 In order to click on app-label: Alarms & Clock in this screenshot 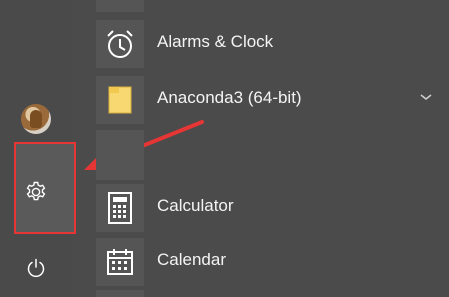, I will do `click(215, 41)`.